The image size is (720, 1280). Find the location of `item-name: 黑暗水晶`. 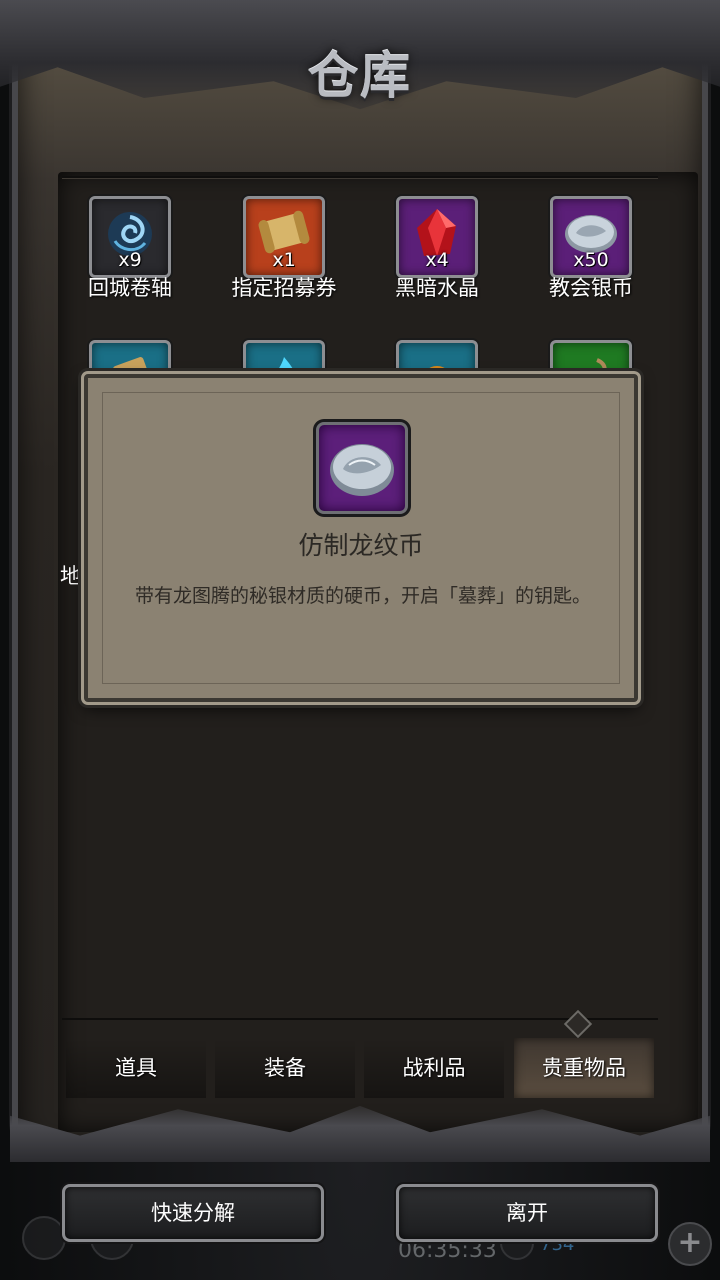

item-name: 黑暗水晶 is located at coordinates (437, 288).